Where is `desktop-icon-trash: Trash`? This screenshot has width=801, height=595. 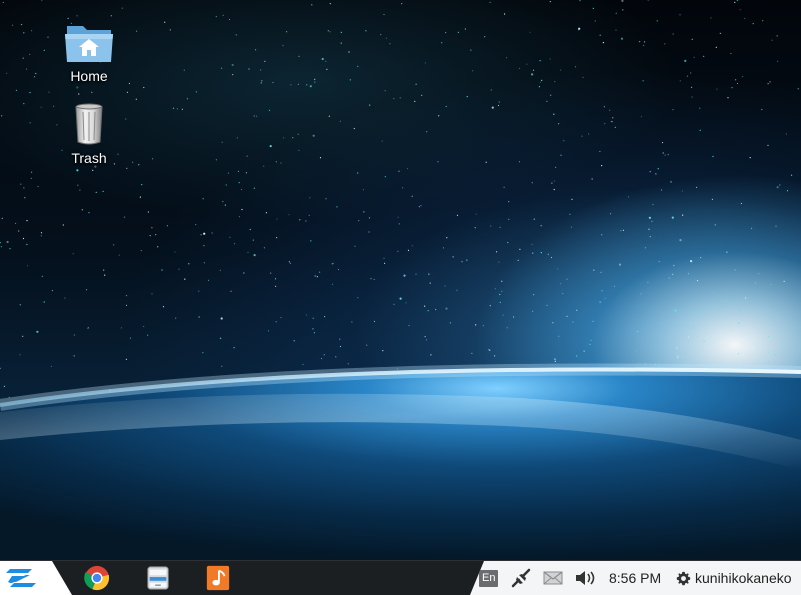
desktop-icon-trash: Trash is located at coordinates (89, 134).